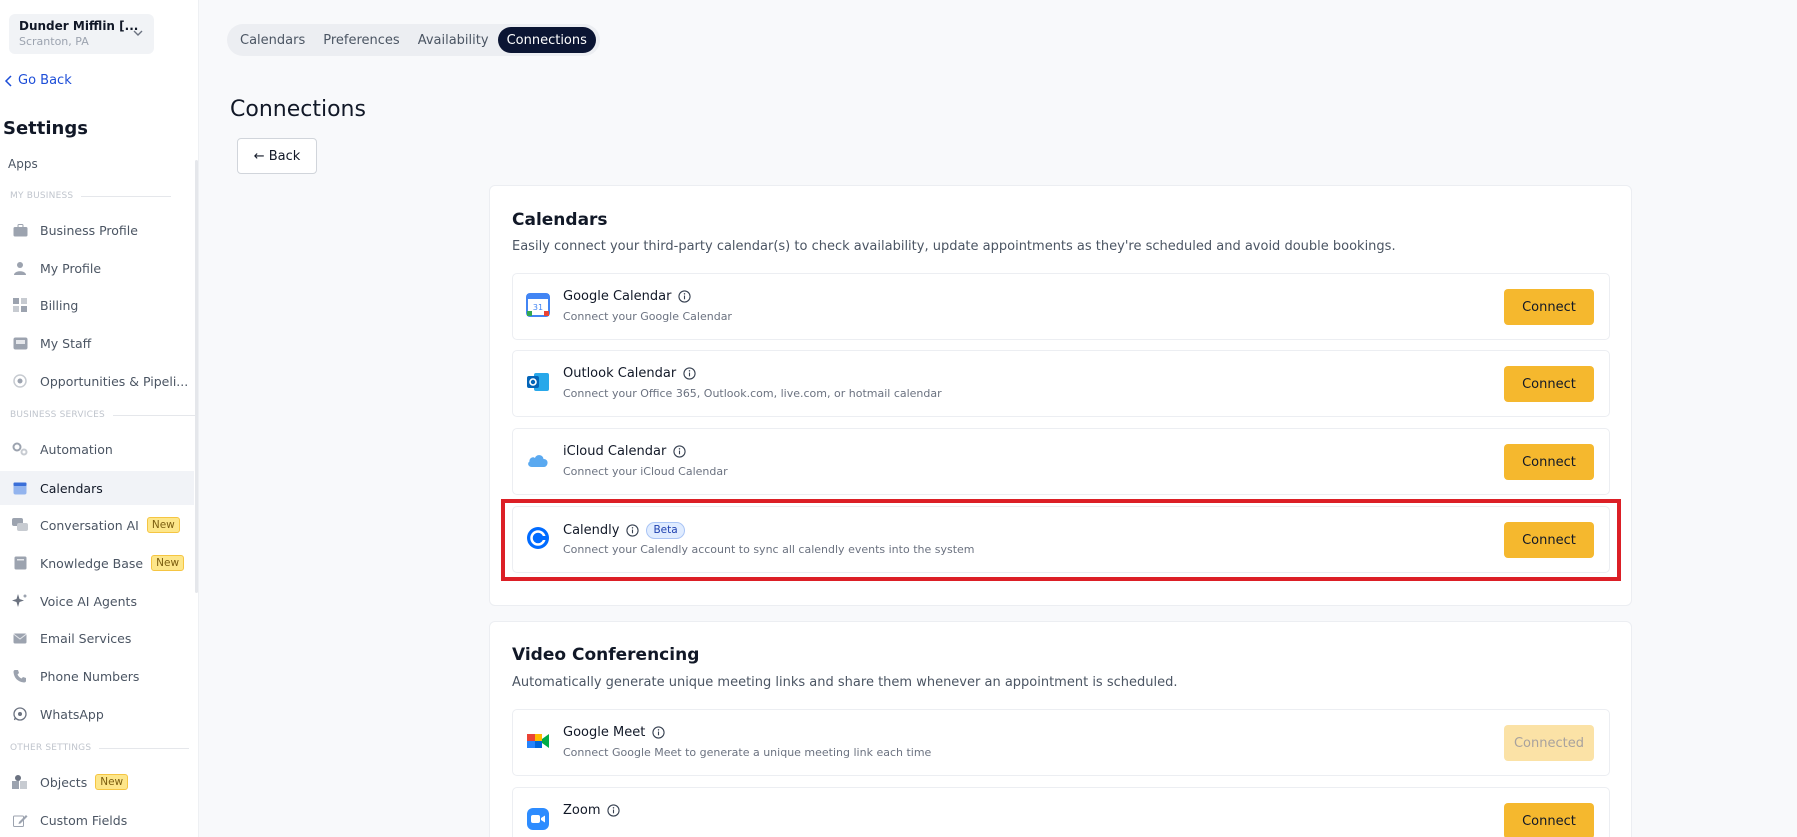 Image resolution: width=1797 pixels, height=837 pixels. Describe the element at coordinates (20, 525) in the screenshot. I see `chat-icon` at that location.